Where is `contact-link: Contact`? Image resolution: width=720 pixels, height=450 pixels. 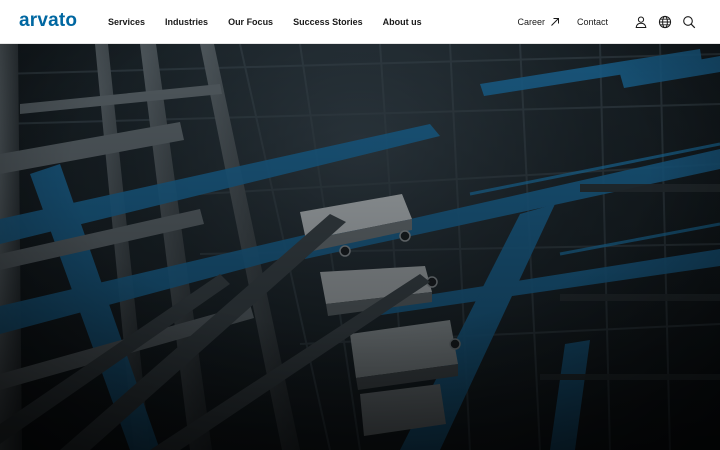
contact-link: Contact is located at coordinates (592, 22).